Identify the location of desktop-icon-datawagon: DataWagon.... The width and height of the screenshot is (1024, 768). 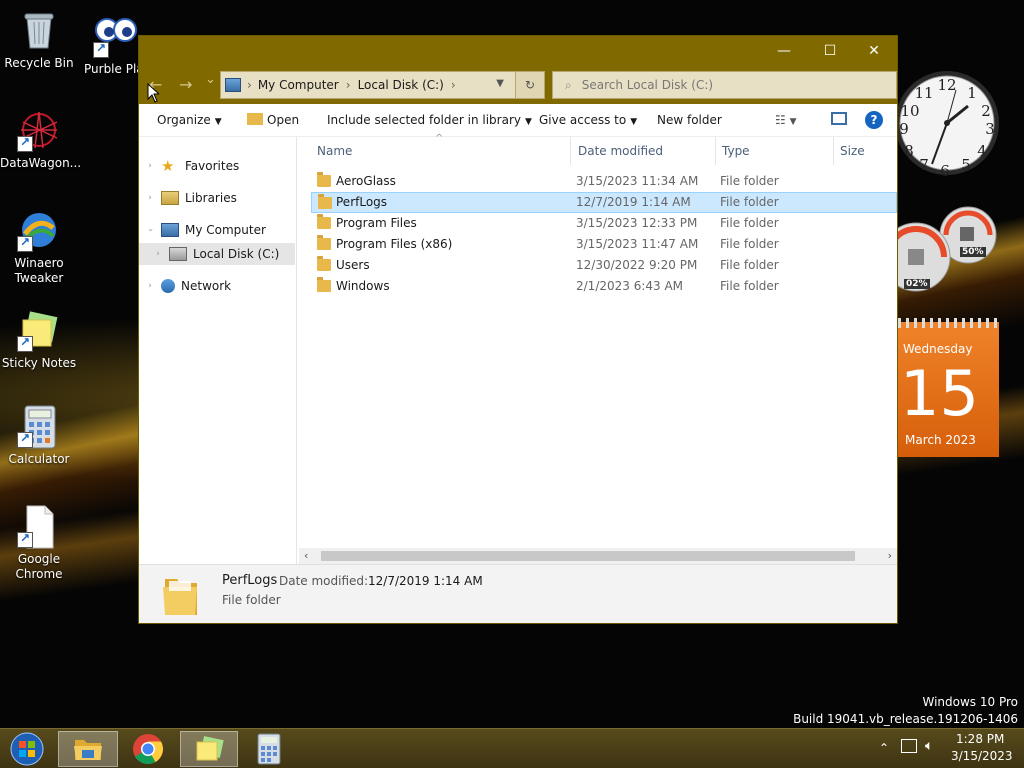
(40, 139).